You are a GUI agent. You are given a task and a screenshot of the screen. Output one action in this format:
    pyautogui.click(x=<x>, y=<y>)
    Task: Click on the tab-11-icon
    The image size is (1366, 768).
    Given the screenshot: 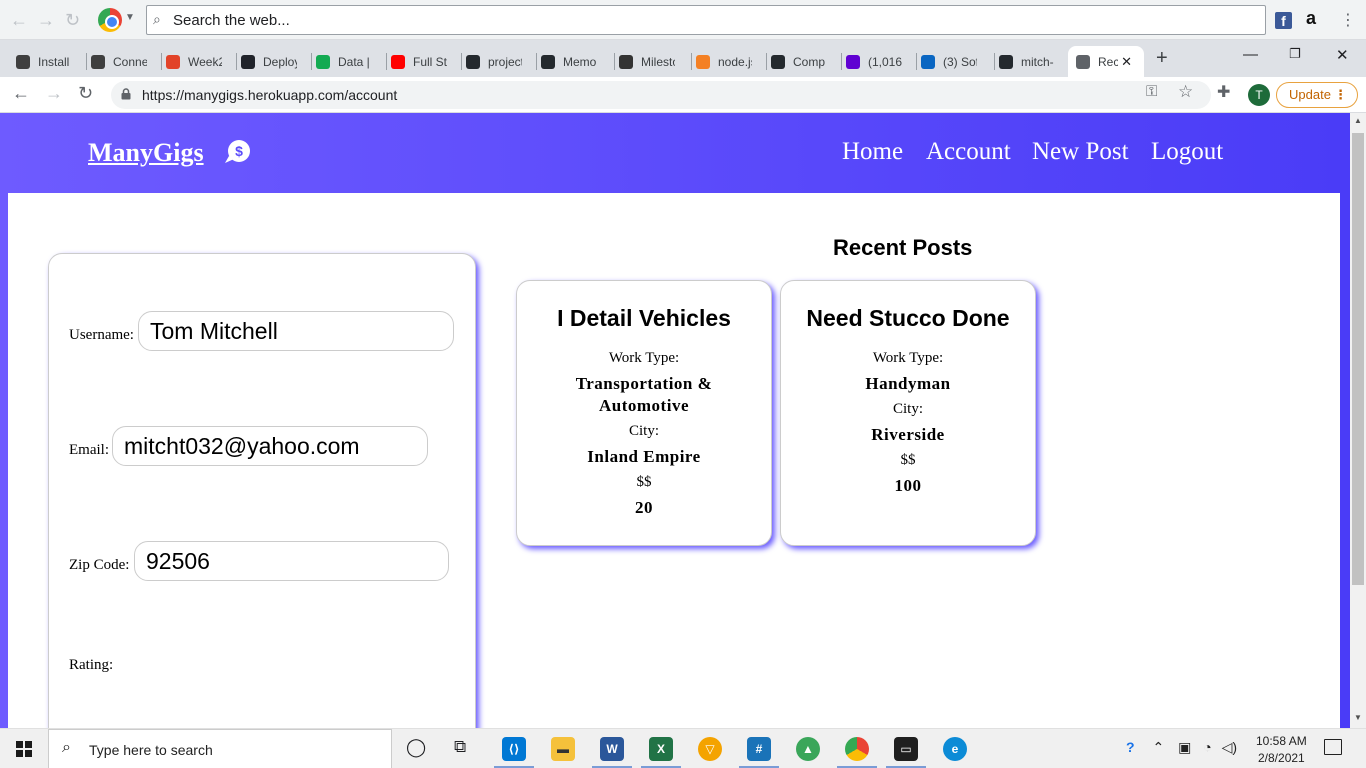 What is the action you would take?
    pyautogui.click(x=853, y=61)
    